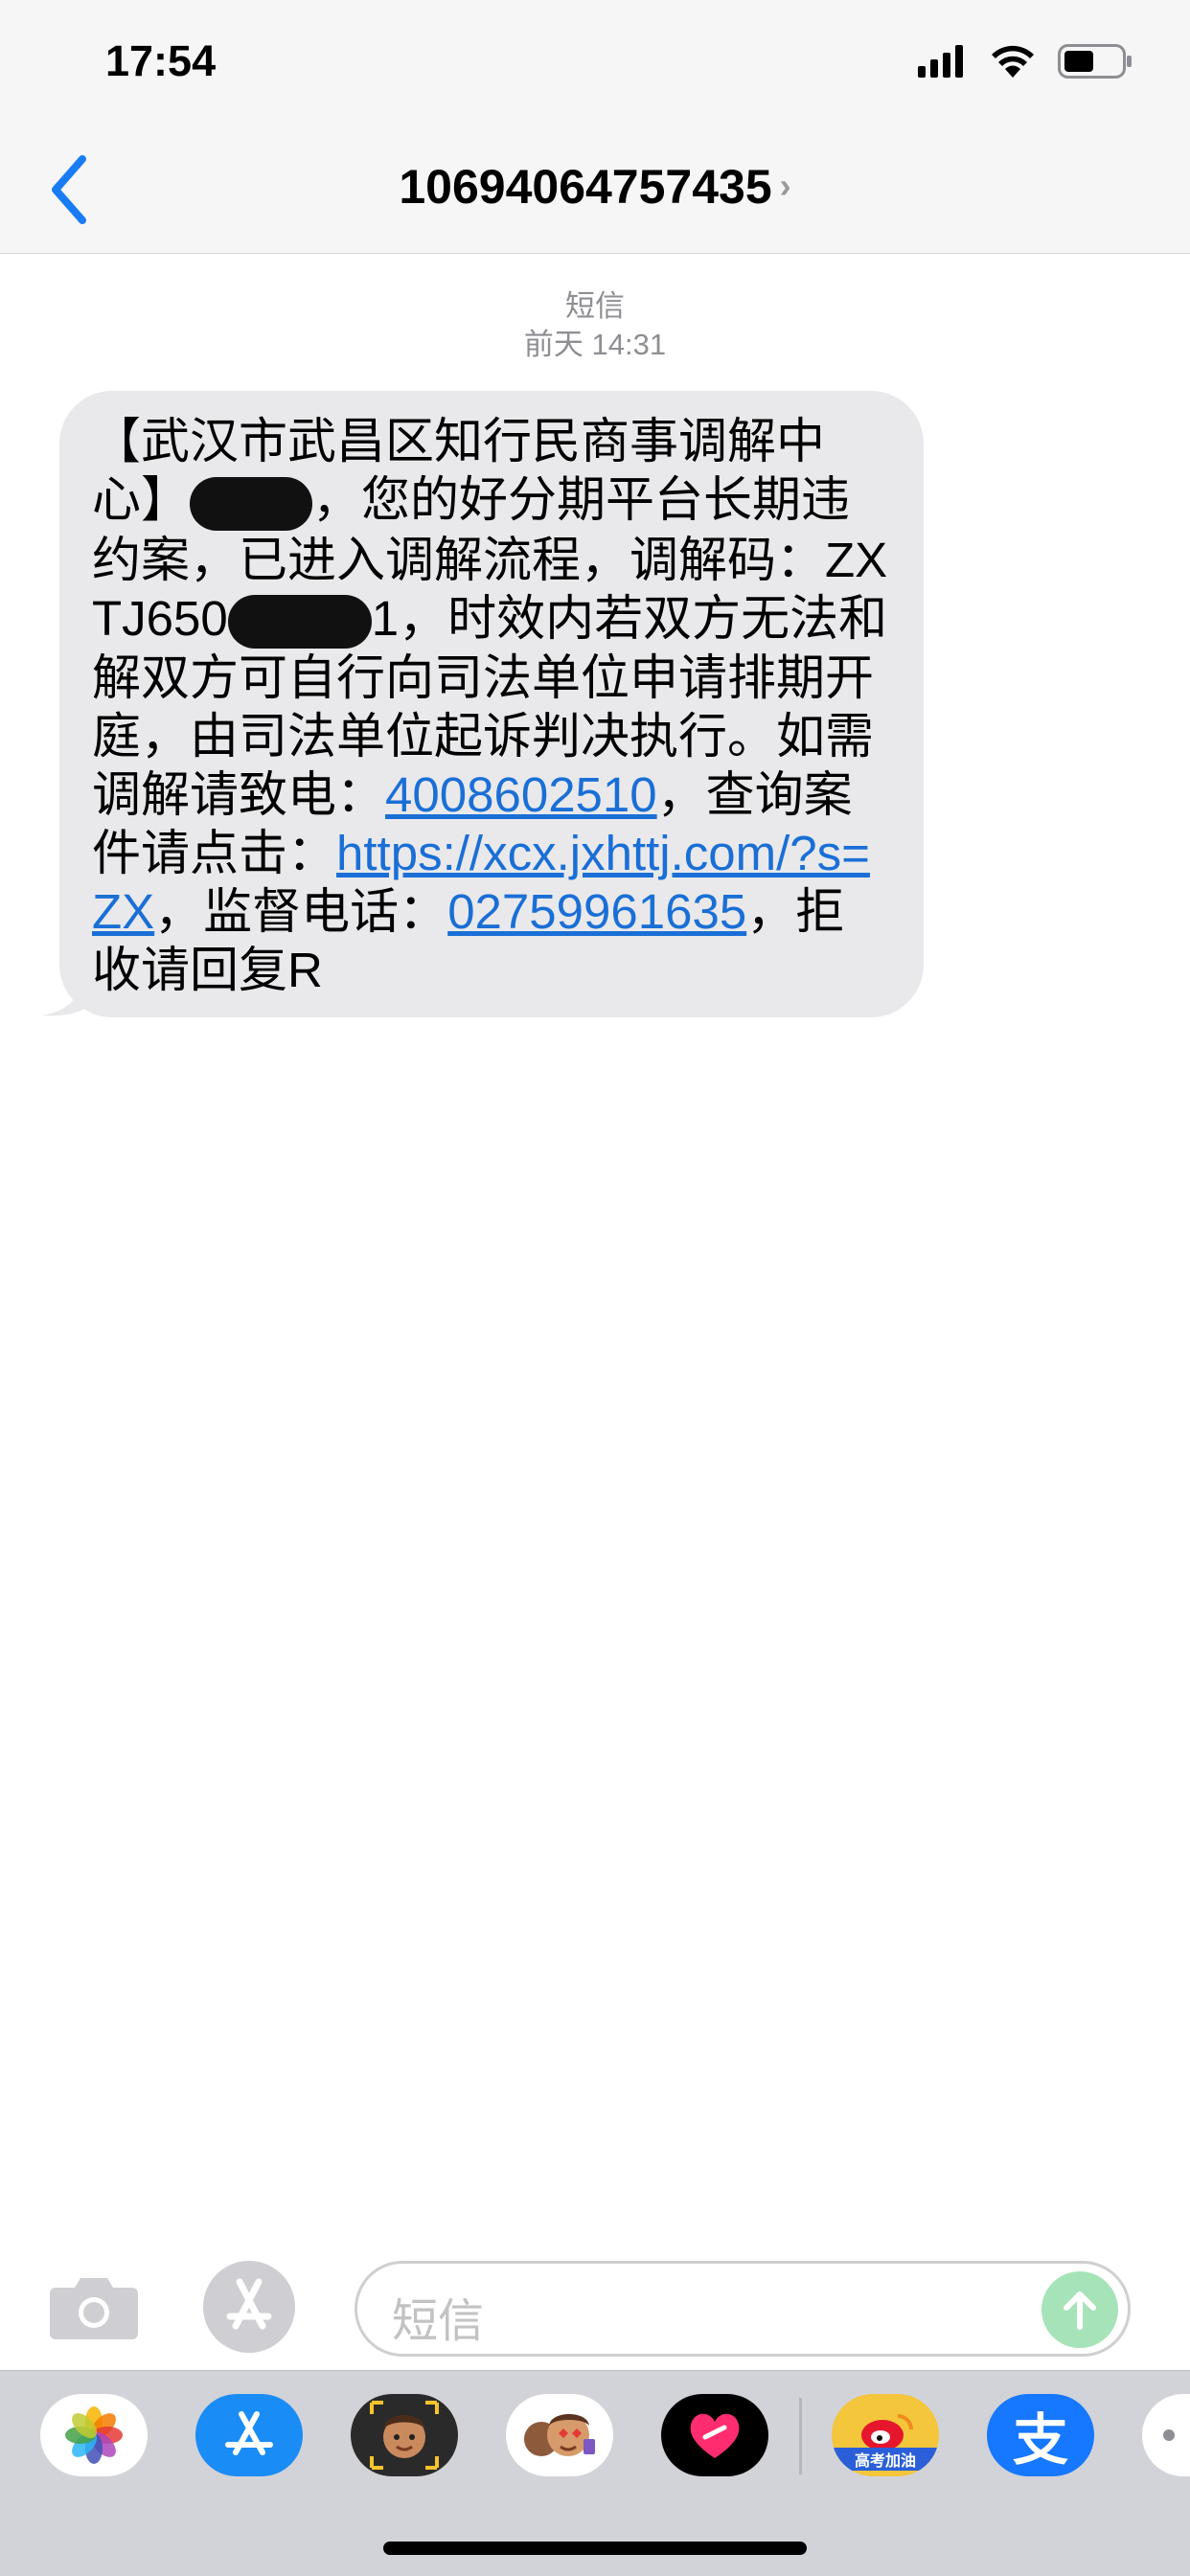 This screenshot has height=2576, width=1190. What do you see at coordinates (439, 2321) in the screenshot?
I see `message-input-placeholder: 短信` at bounding box center [439, 2321].